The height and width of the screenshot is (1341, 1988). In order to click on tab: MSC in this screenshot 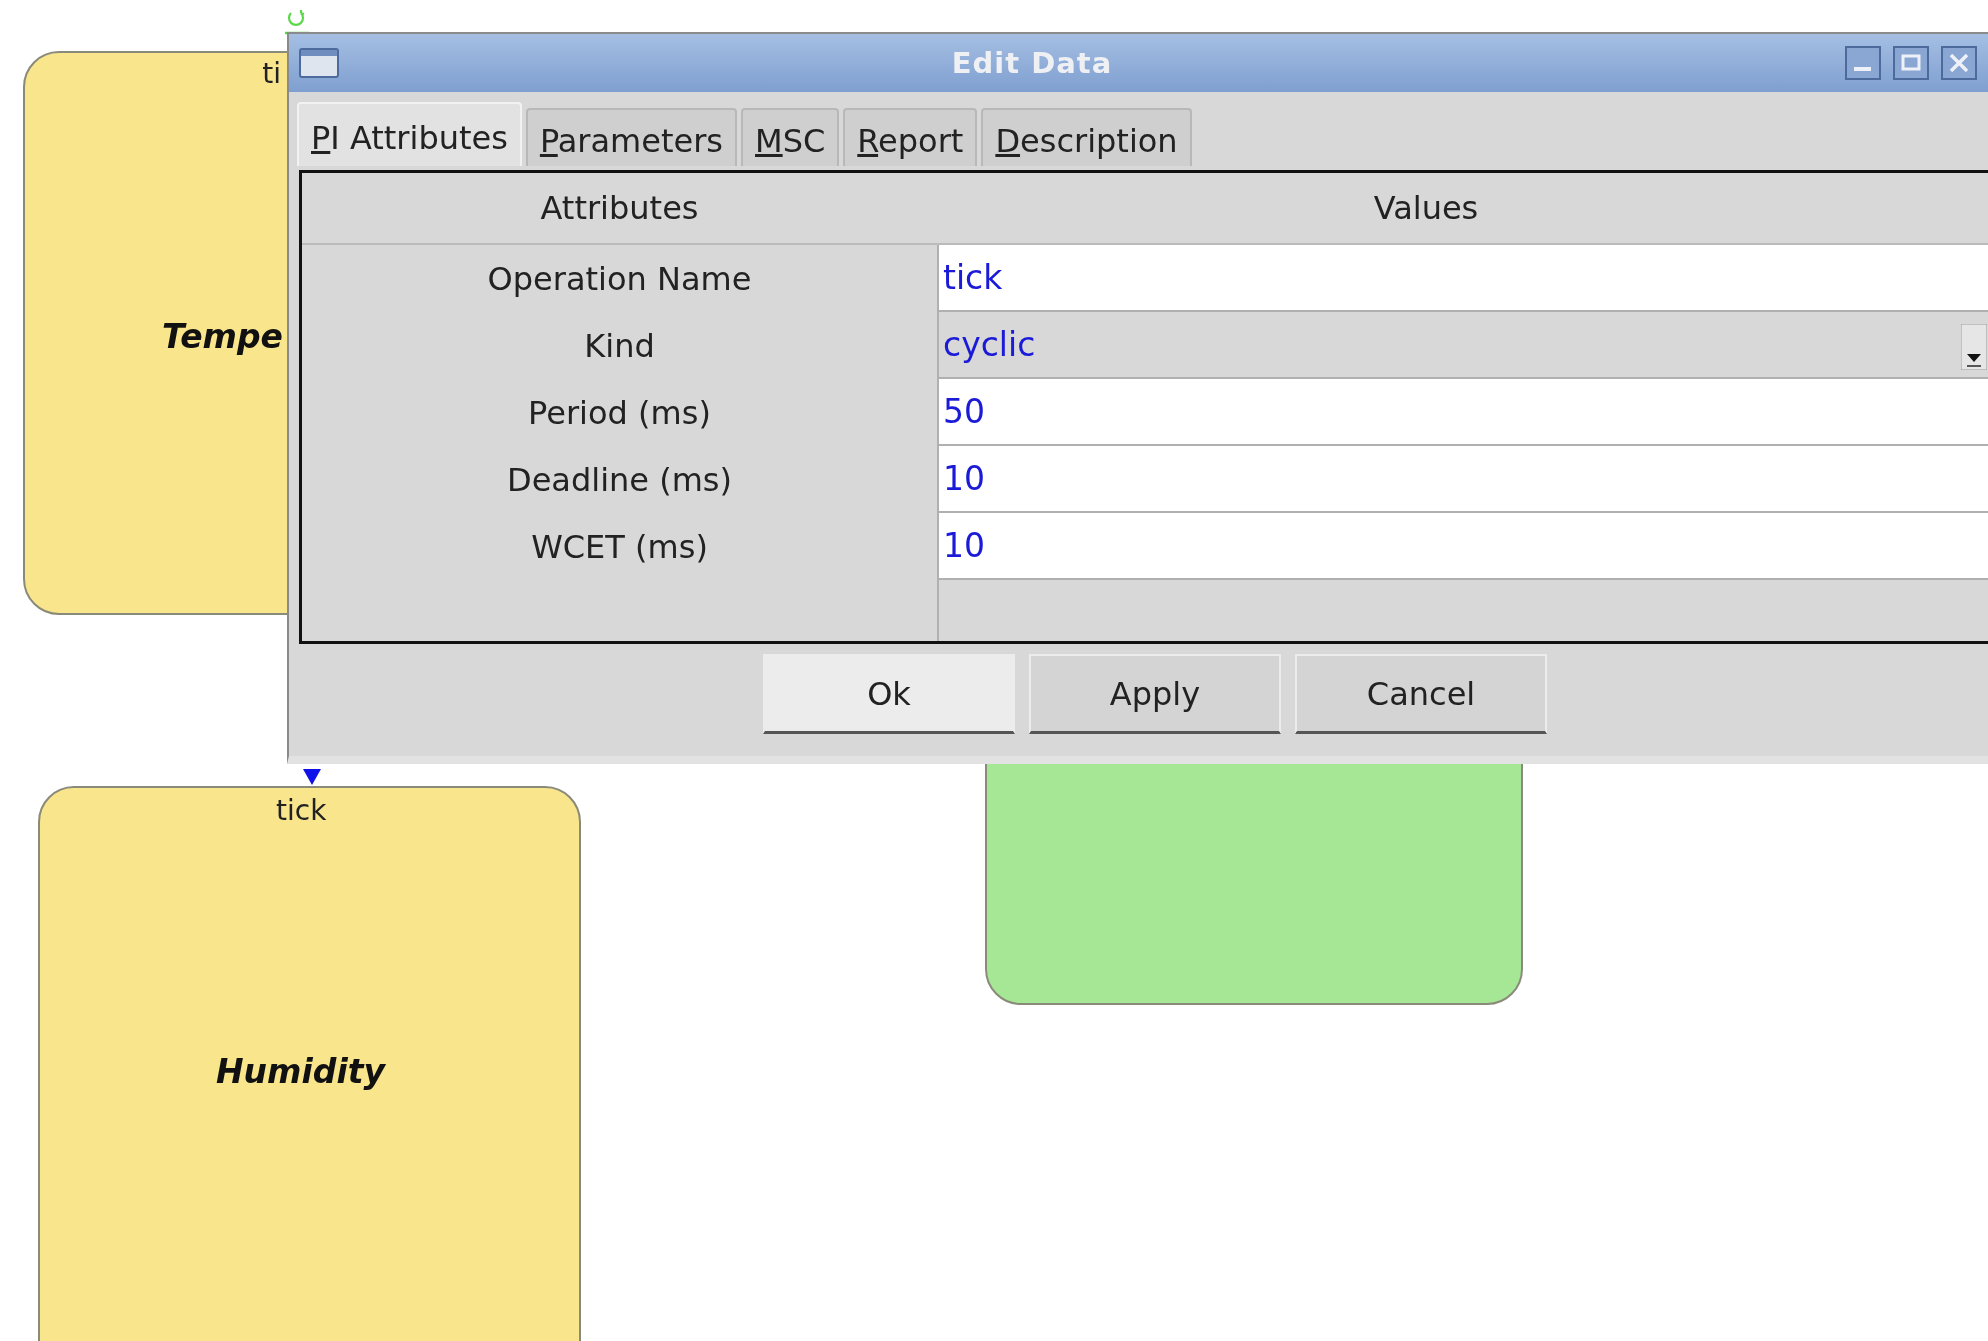, I will do `click(790, 137)`.